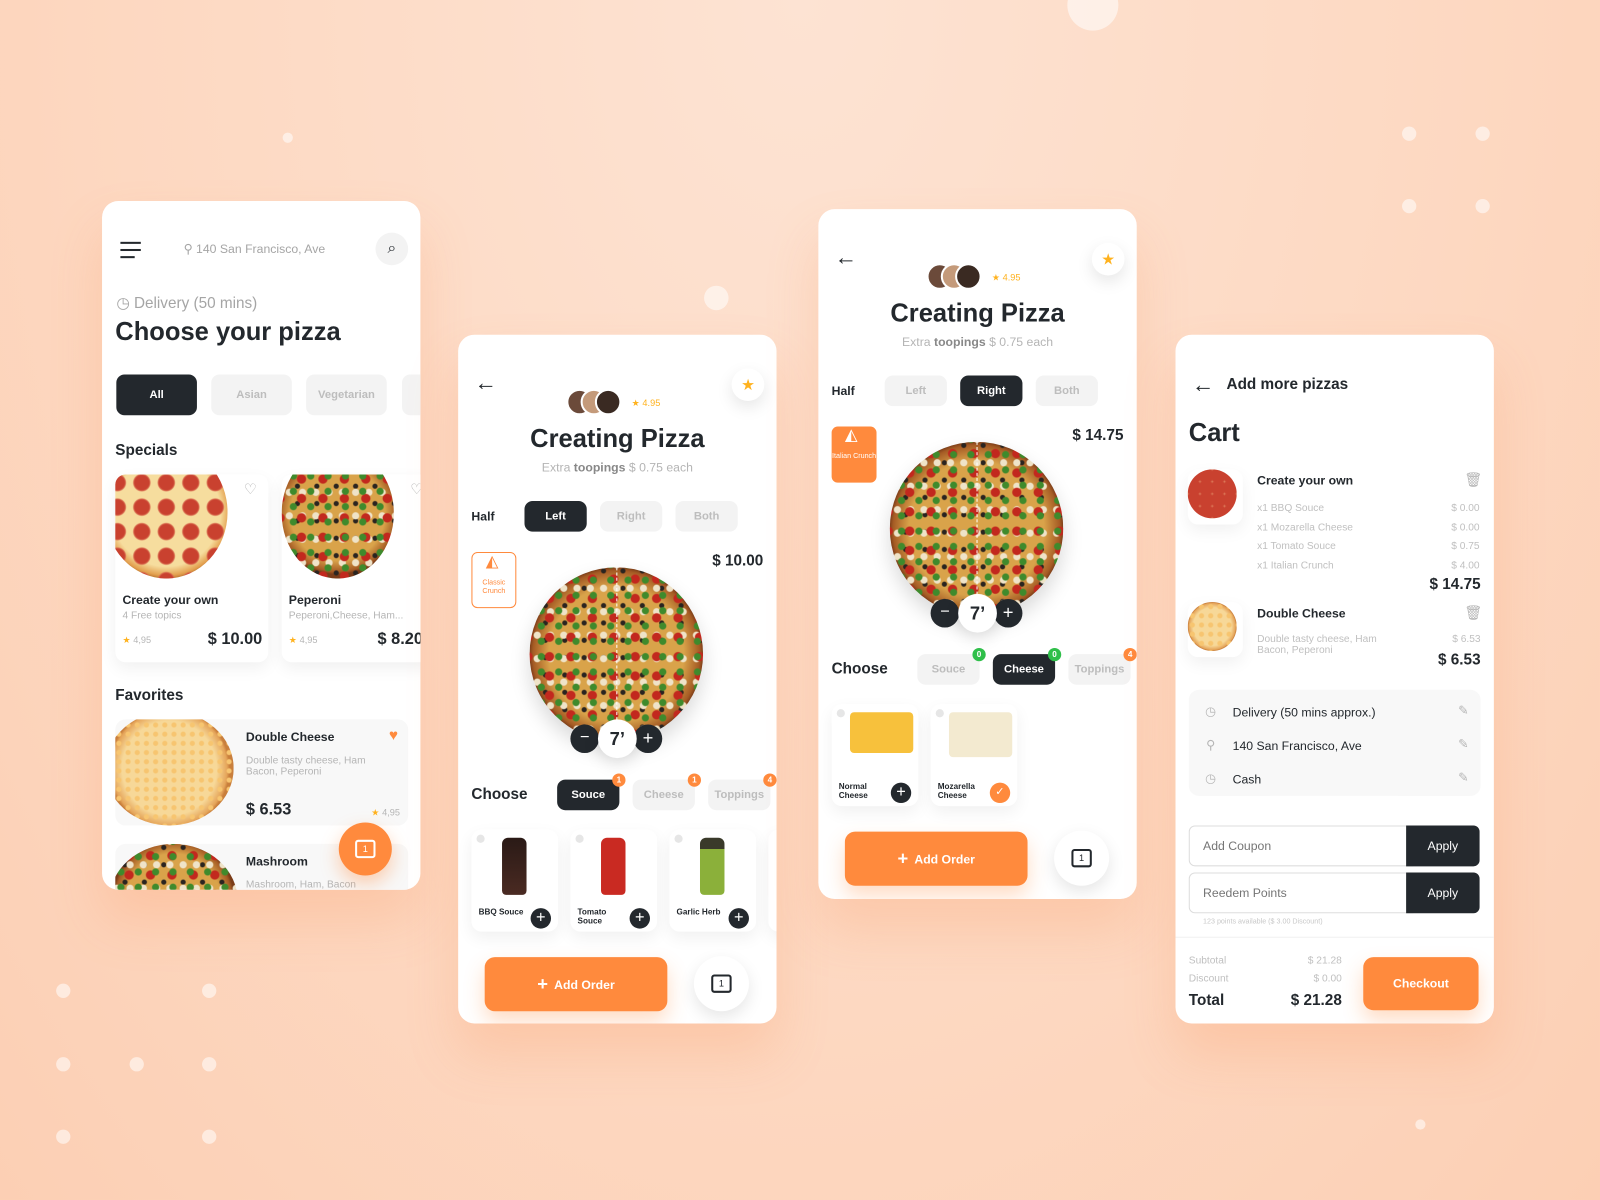 This screenshot has width=1600, height=1200. I want to click on cart-line: x1 Tomato Souce $ 0.75, so click(1368, 547).